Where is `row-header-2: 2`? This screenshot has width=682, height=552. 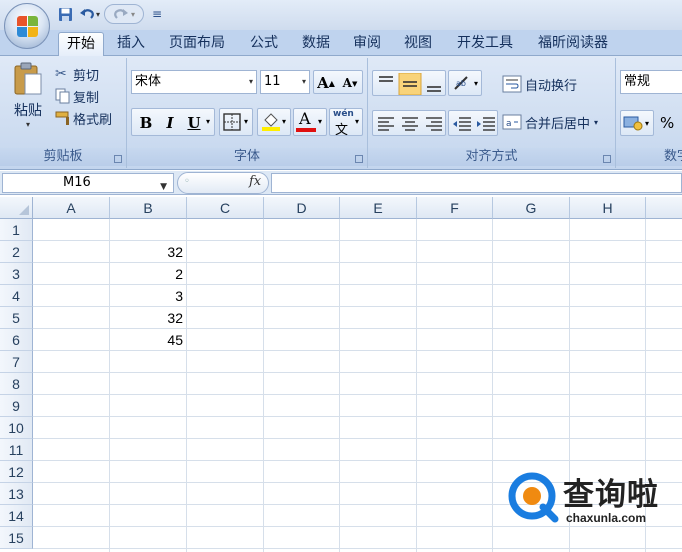 row-header-2: 2 is located at coordinates (16, 252).